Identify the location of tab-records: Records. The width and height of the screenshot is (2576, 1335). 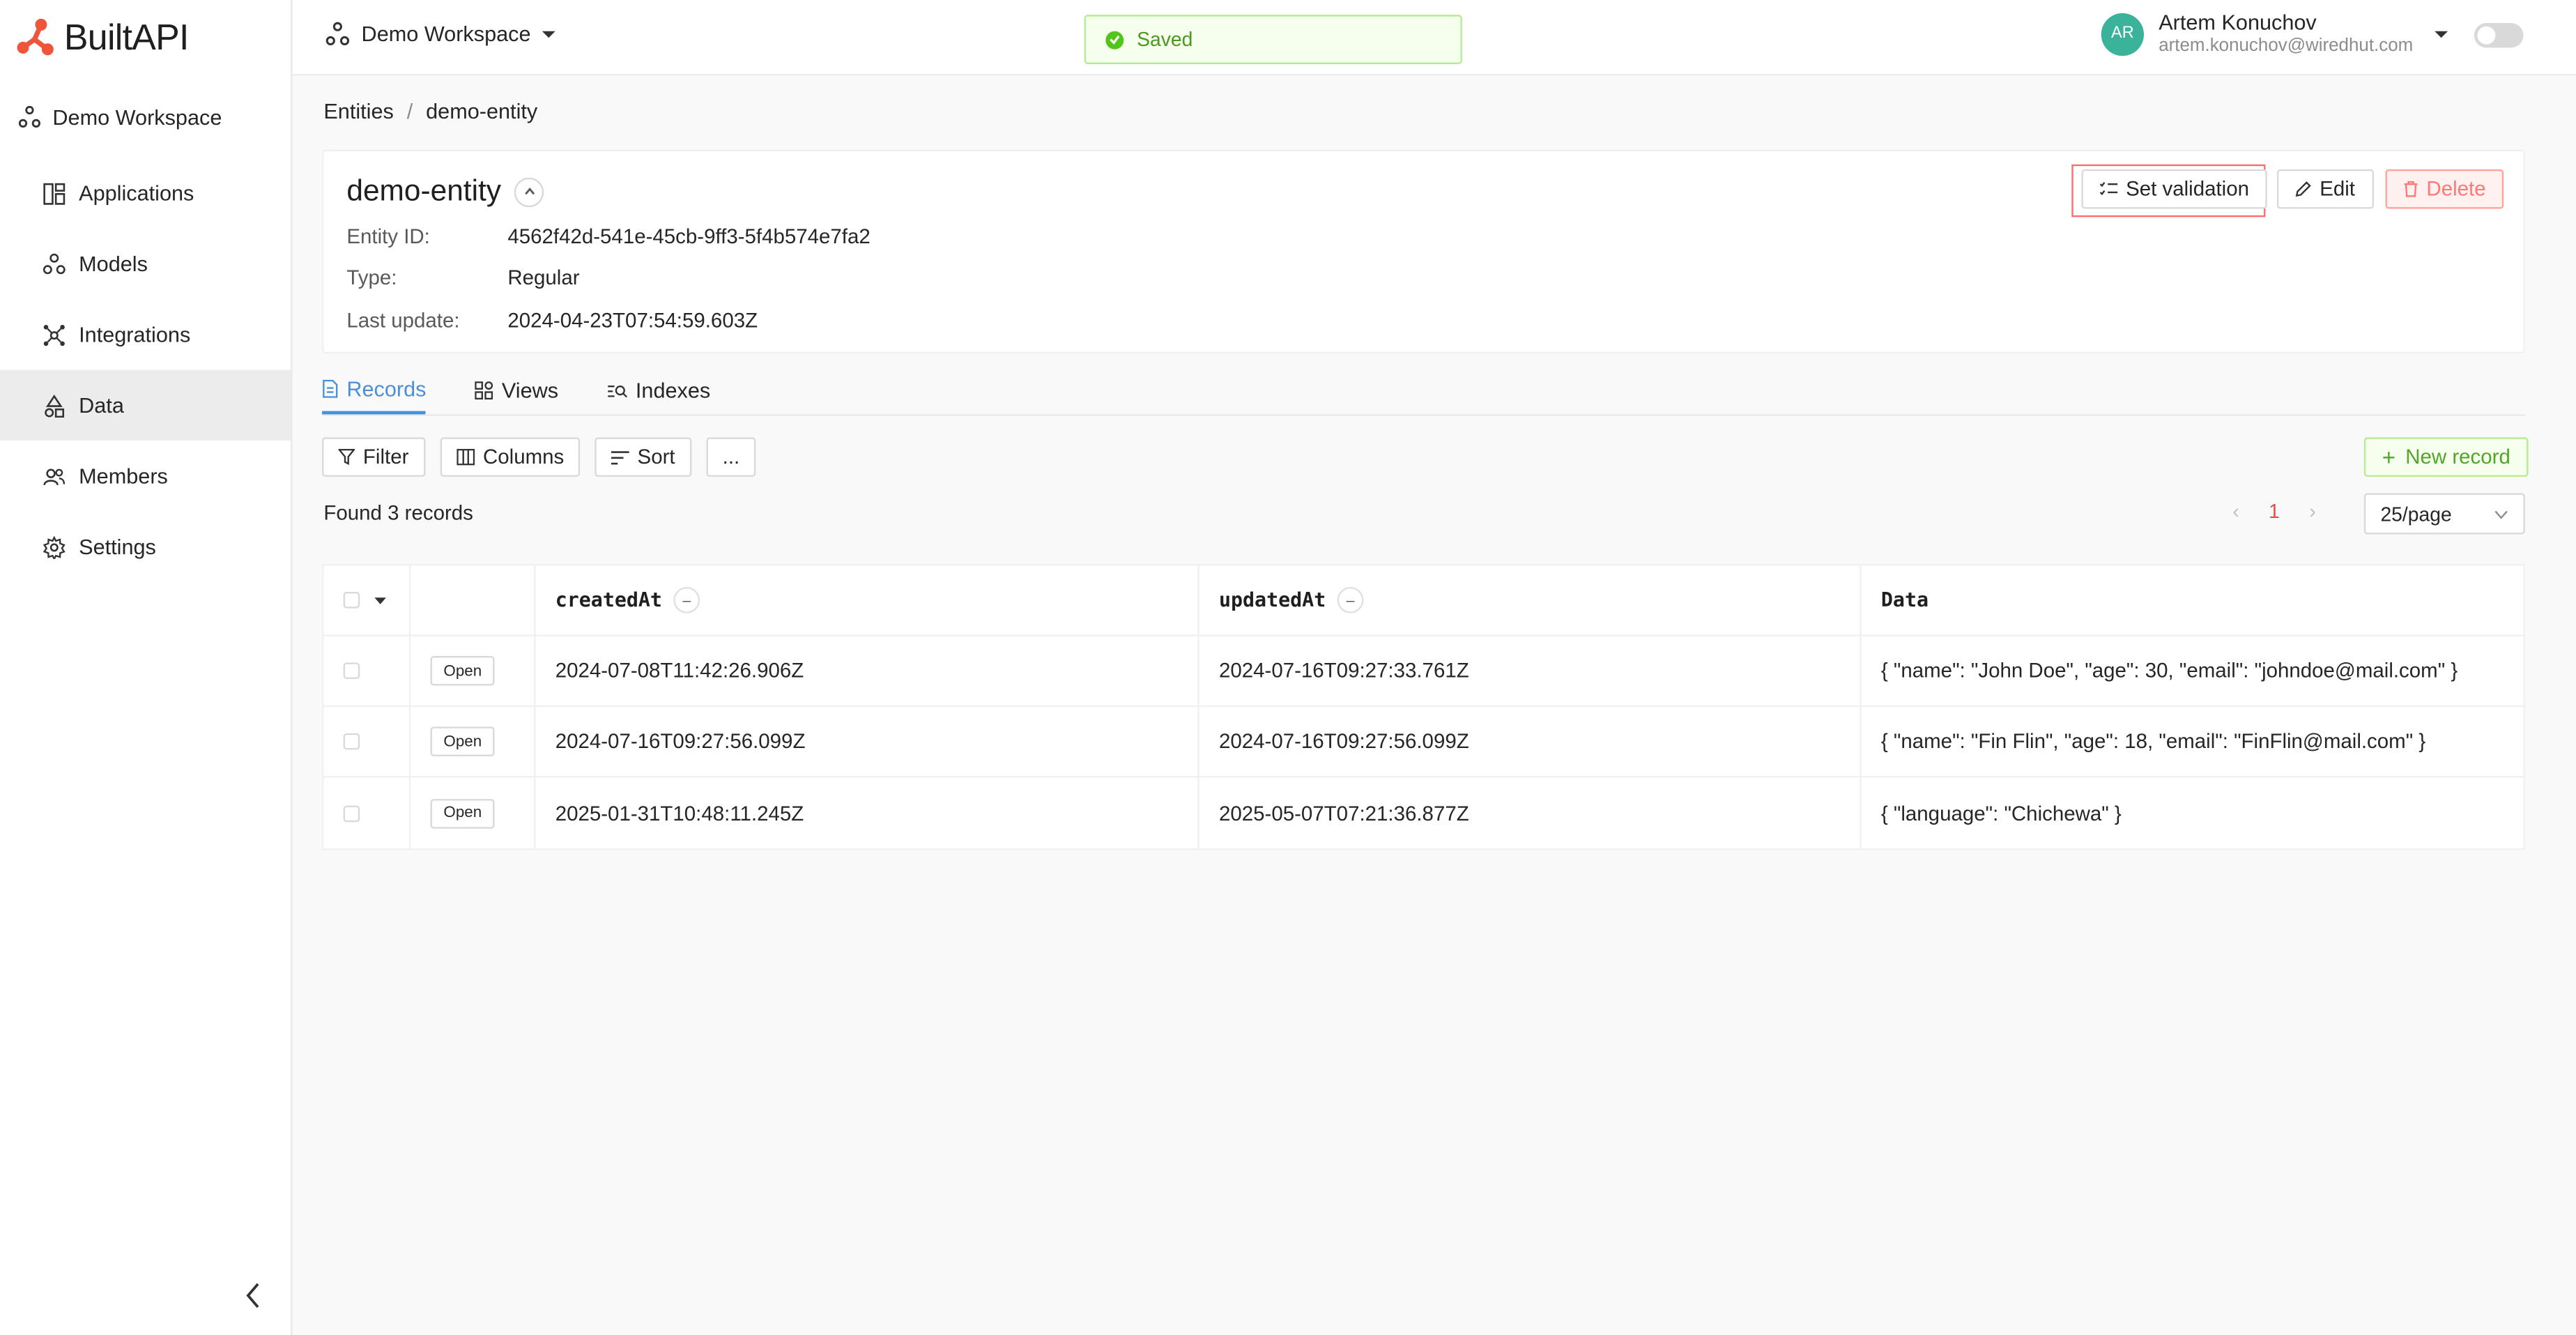
(374, 391).